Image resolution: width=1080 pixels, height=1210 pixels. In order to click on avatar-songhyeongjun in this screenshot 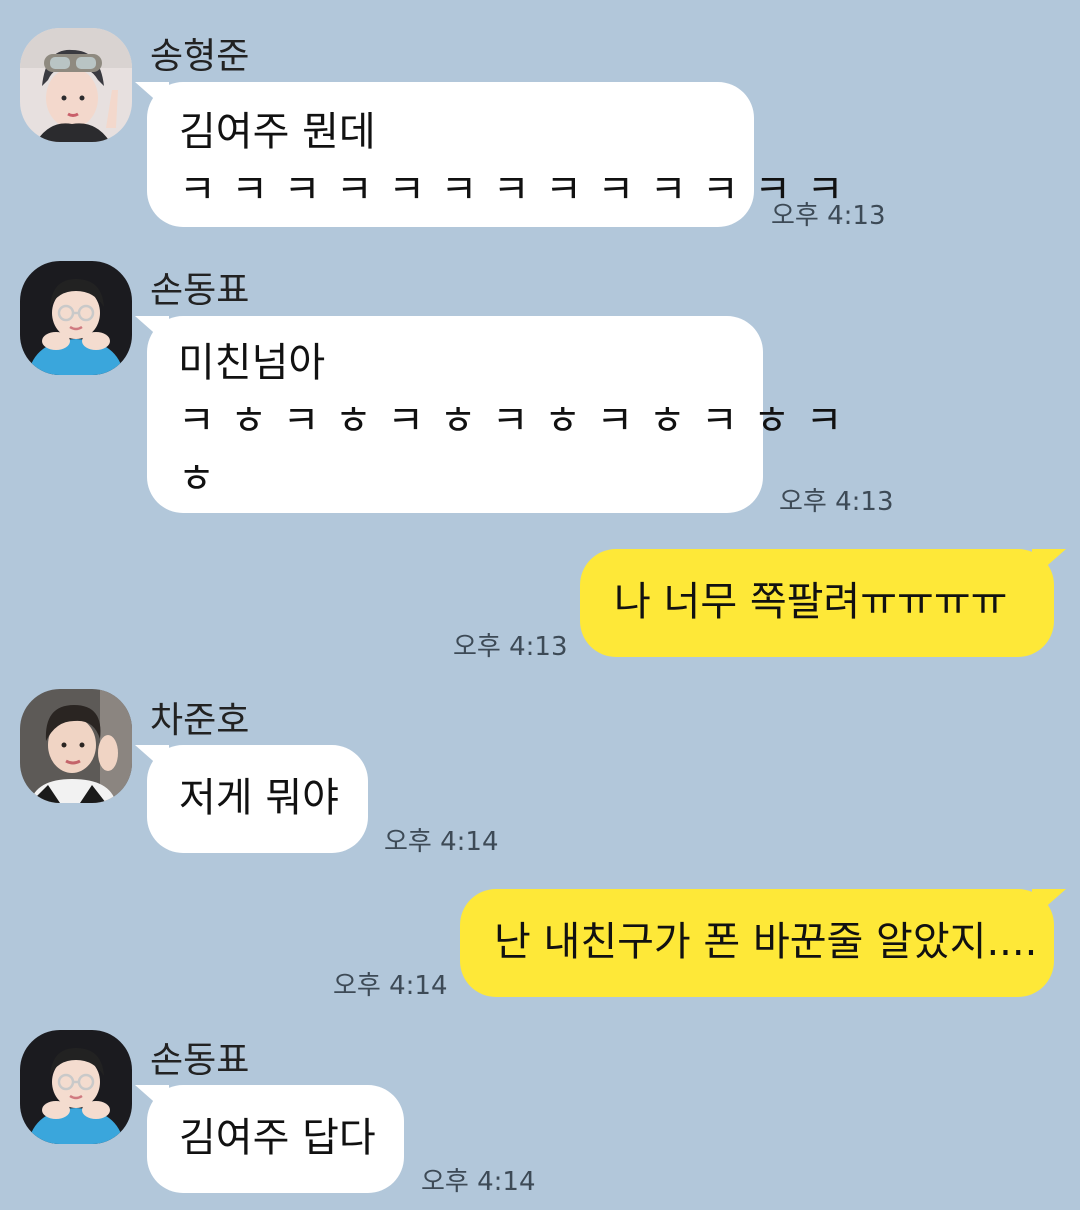, I will do `click(76, 85)`.